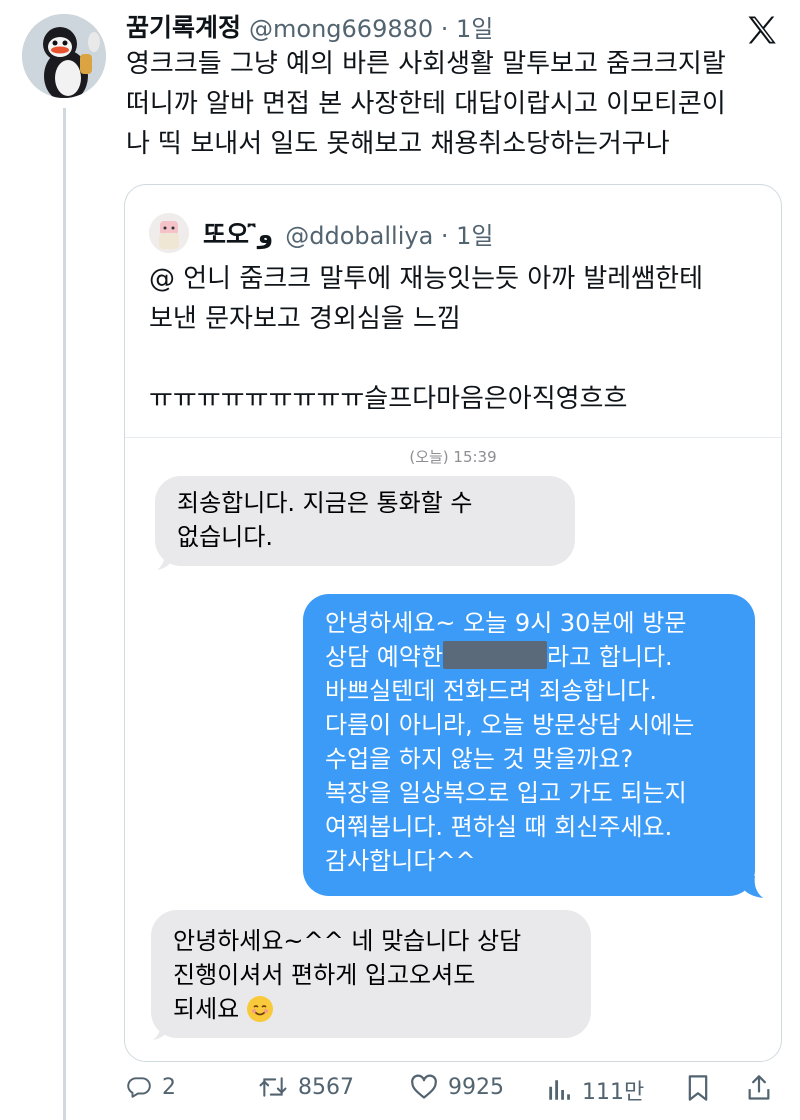  What do you see at coordinates (613, 1092) in the screenshot?
I see `views-count: 111만` at bounding box center [613, 1092].